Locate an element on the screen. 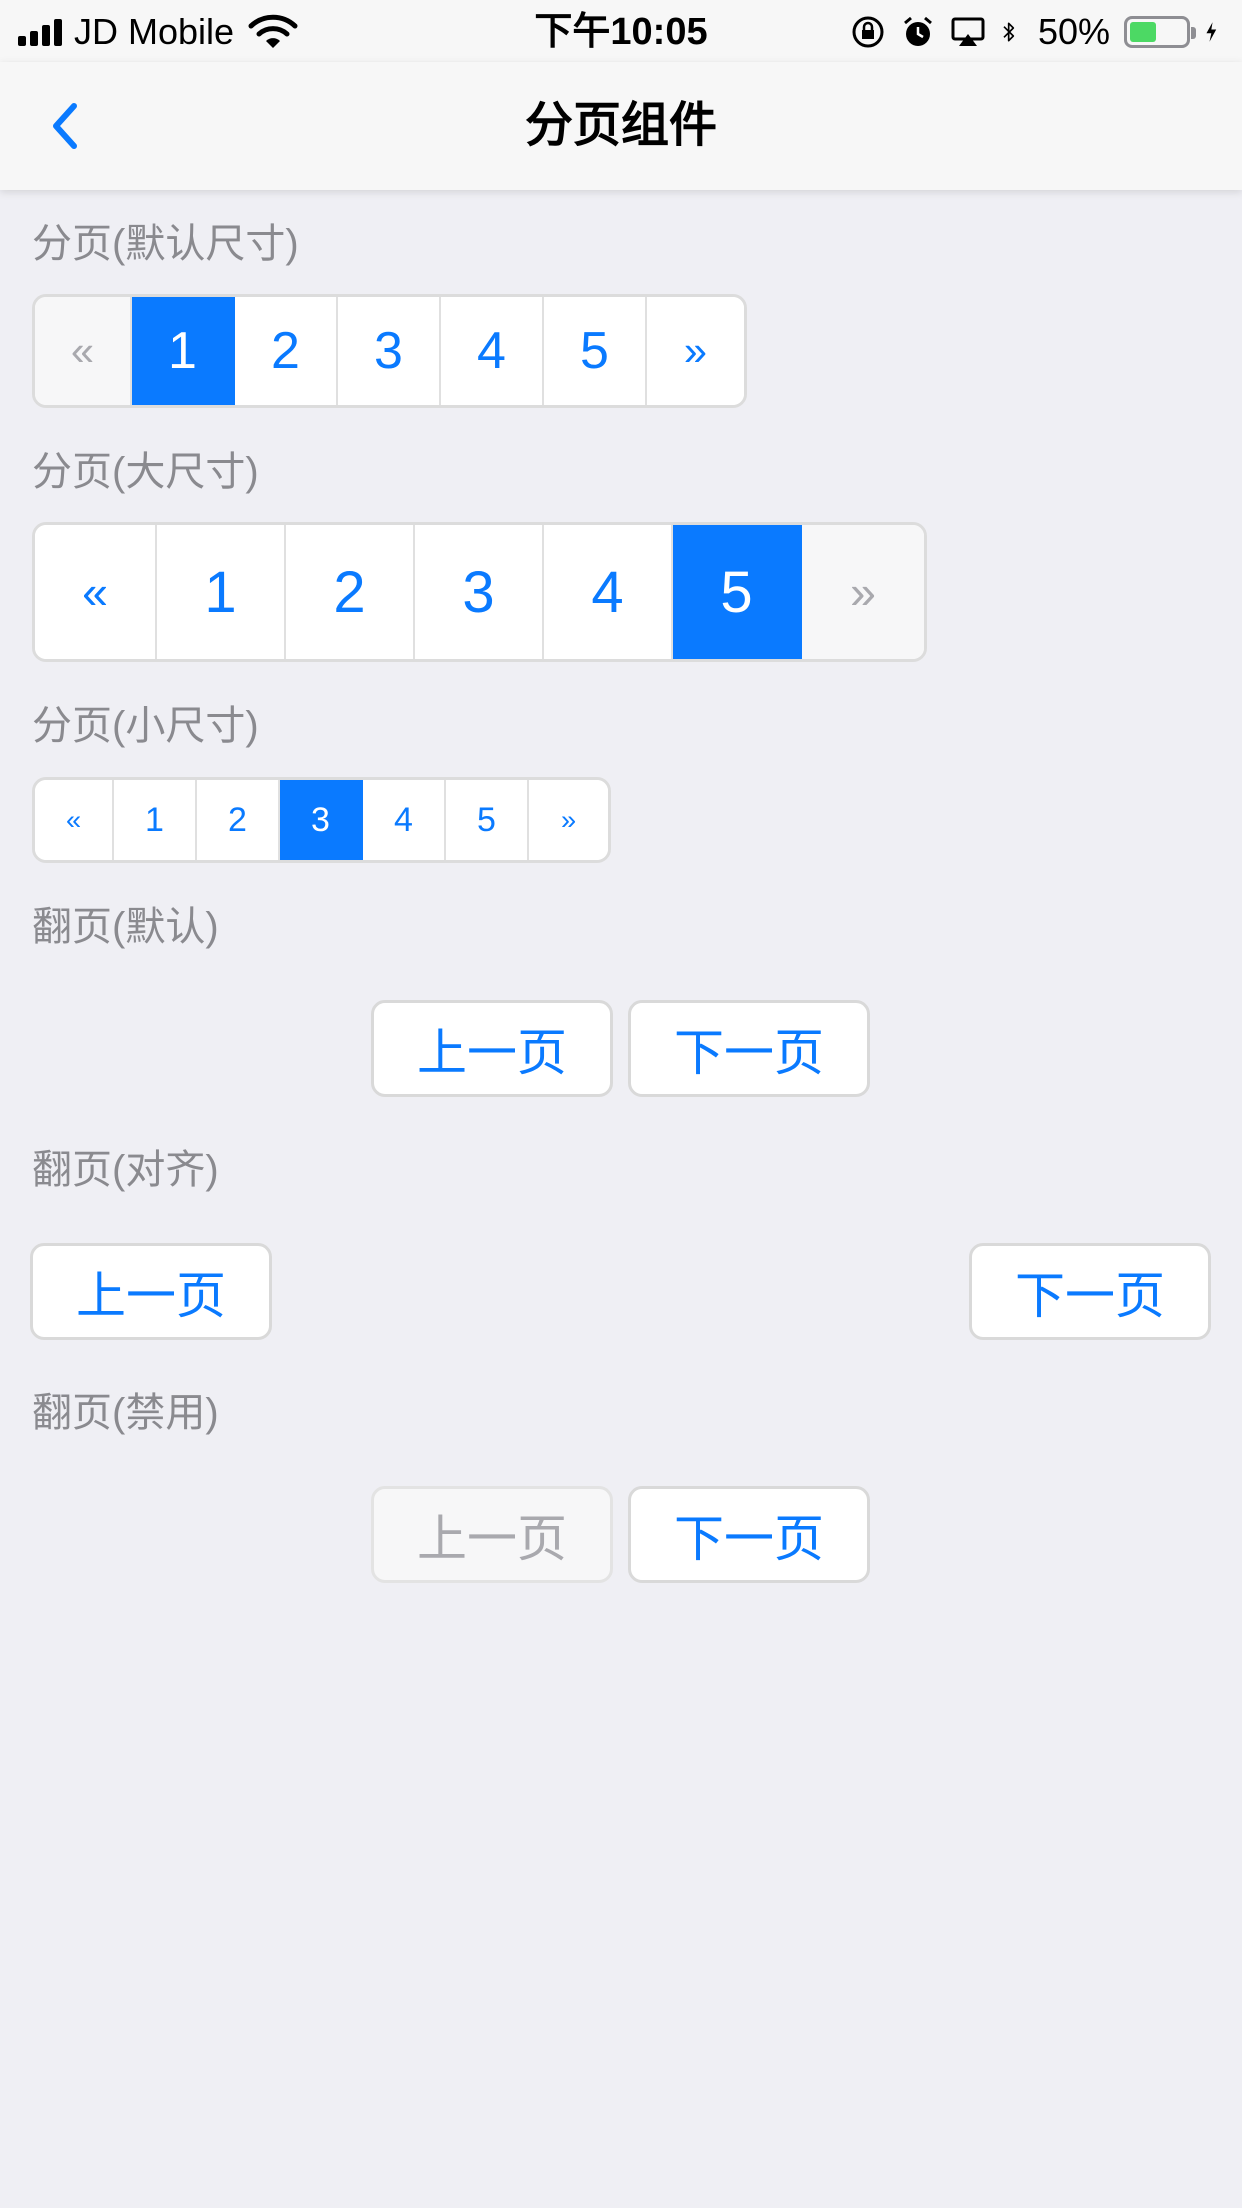 The width and height of the screenshot is (1242, 2208). pagination-small: « 1 2 3 4 5 » is located at coordinates (321, 820).